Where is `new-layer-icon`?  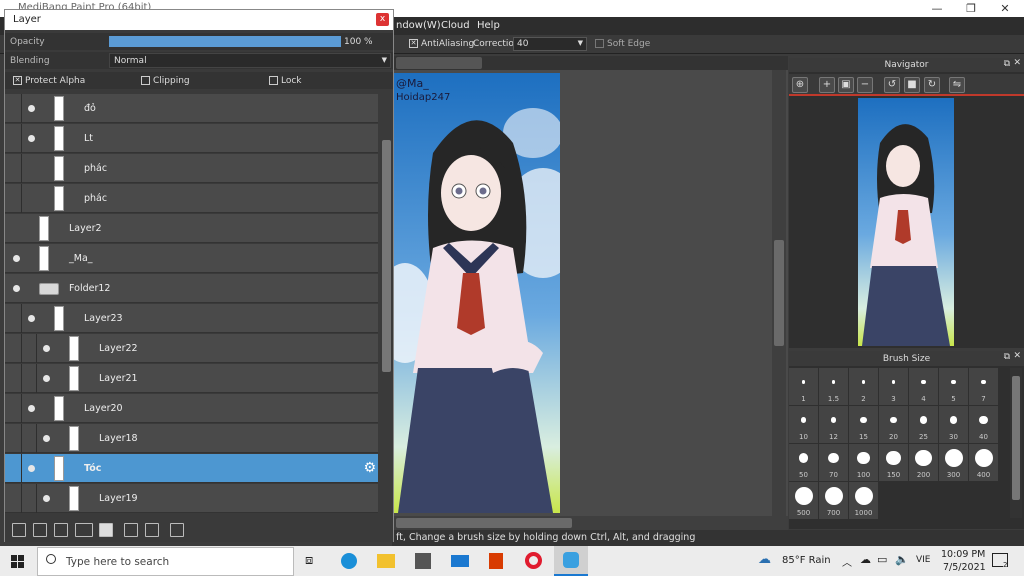
new-layer-icon is located at coordinates (19, 530).